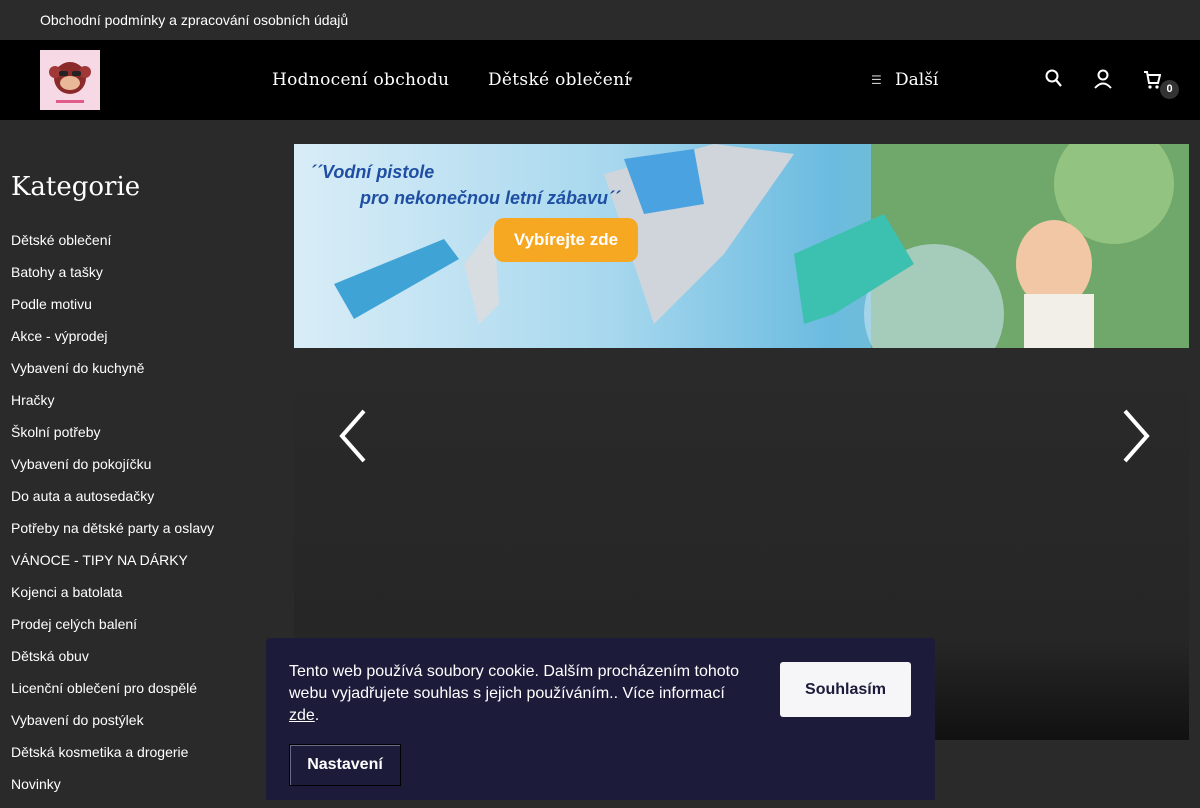  What do you see at coordinates (112, 408) in the screenshot?
I see `category-item: Hračky` at bounding box center [112, 408].